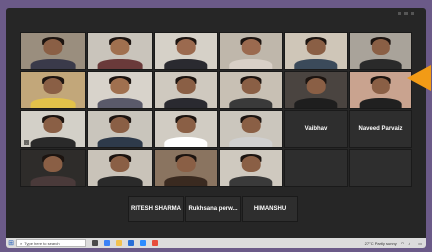 This screenshot has width=432, height=252. I want to click on participant-tile-name: Naveed Parvaiz, so click(380, 129).